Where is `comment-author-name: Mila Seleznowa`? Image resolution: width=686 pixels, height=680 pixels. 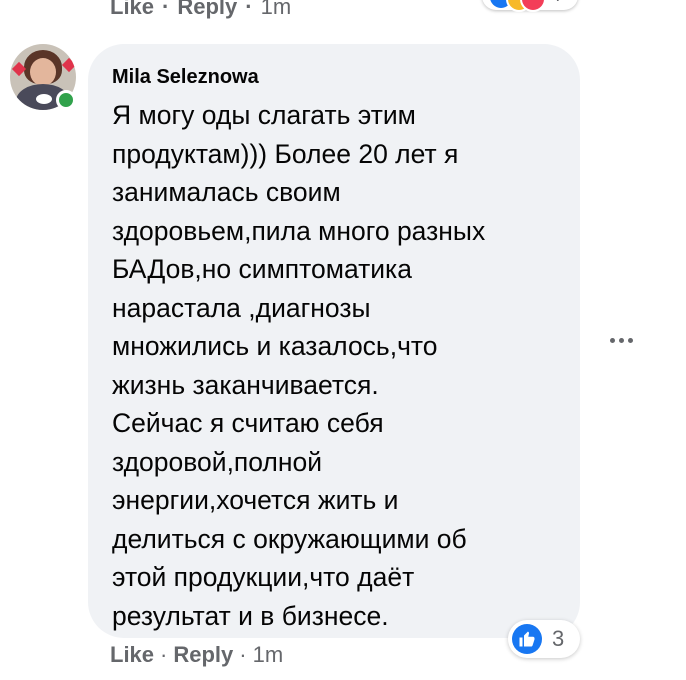
comment-author-name: Mila Seleznowa is located at coordinates (336, 77).